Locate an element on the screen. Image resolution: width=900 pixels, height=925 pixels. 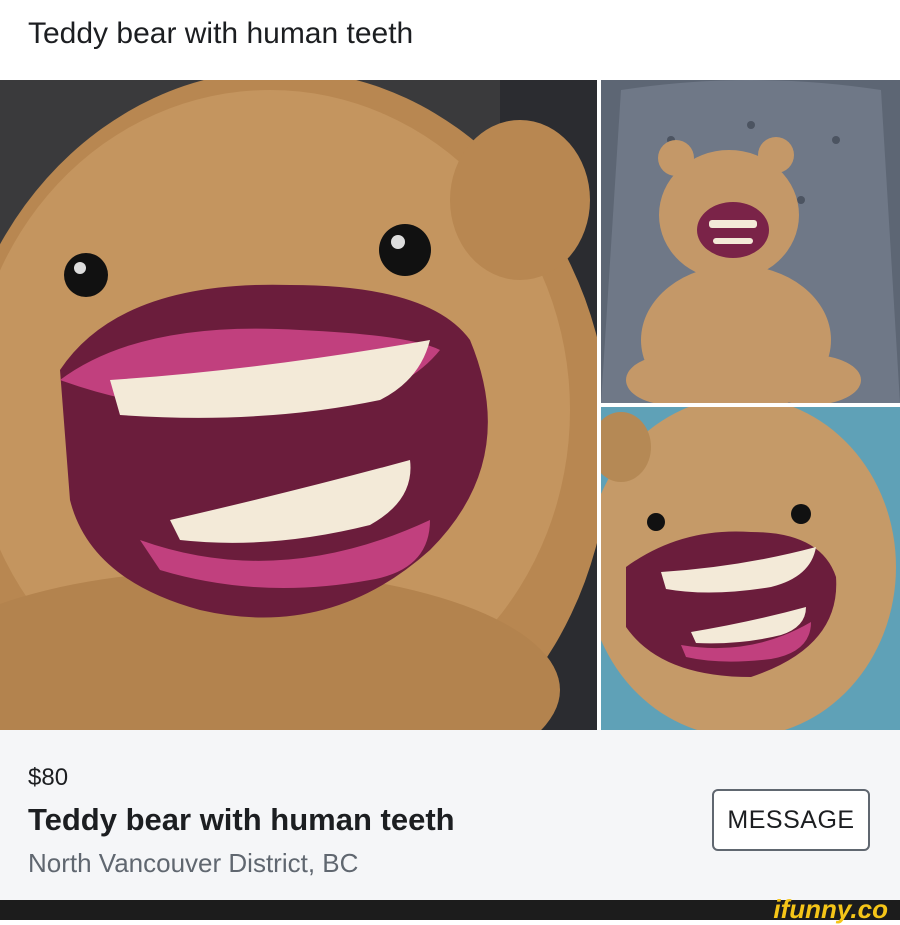
bear-face-blue-photo is located at coordinates (750, 568).